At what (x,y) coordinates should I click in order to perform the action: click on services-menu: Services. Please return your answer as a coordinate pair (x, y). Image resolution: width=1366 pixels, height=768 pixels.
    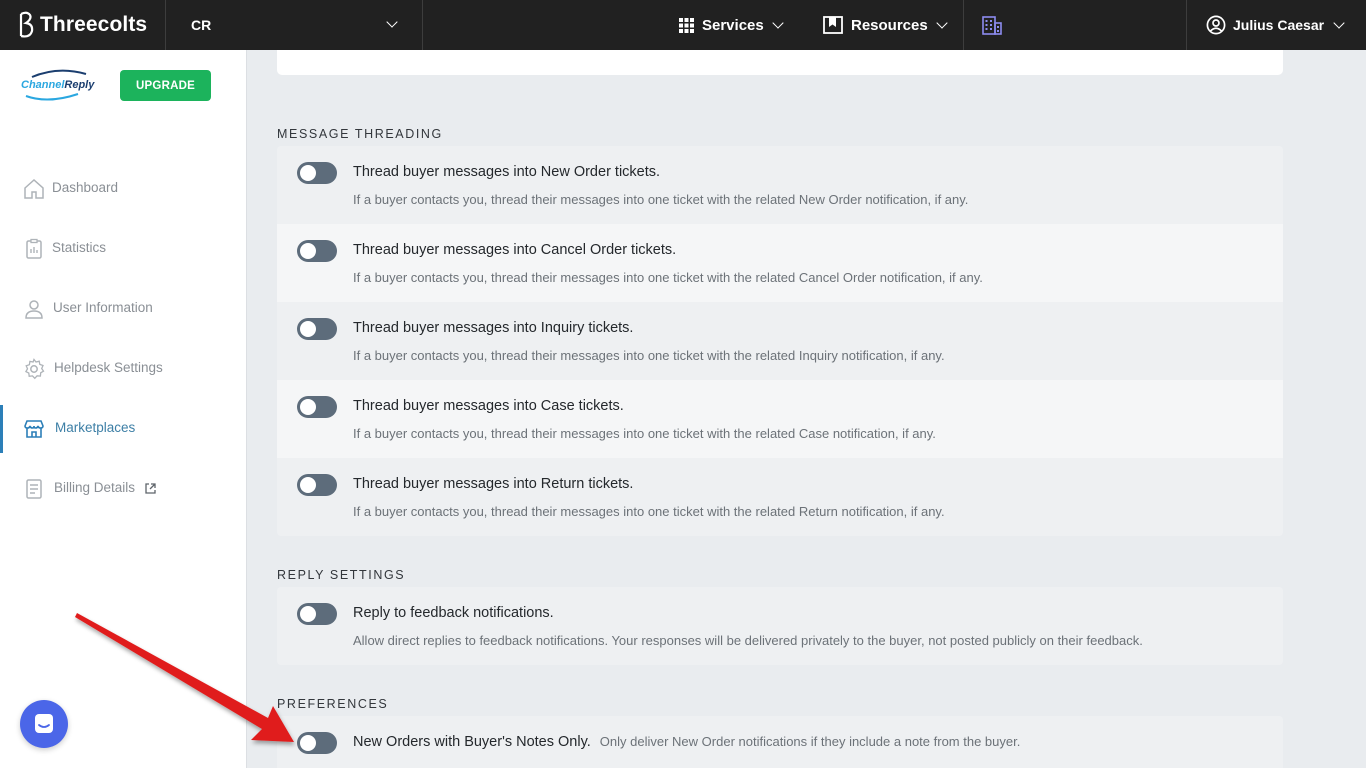
    Looking at the image, I should click on (731, 25).